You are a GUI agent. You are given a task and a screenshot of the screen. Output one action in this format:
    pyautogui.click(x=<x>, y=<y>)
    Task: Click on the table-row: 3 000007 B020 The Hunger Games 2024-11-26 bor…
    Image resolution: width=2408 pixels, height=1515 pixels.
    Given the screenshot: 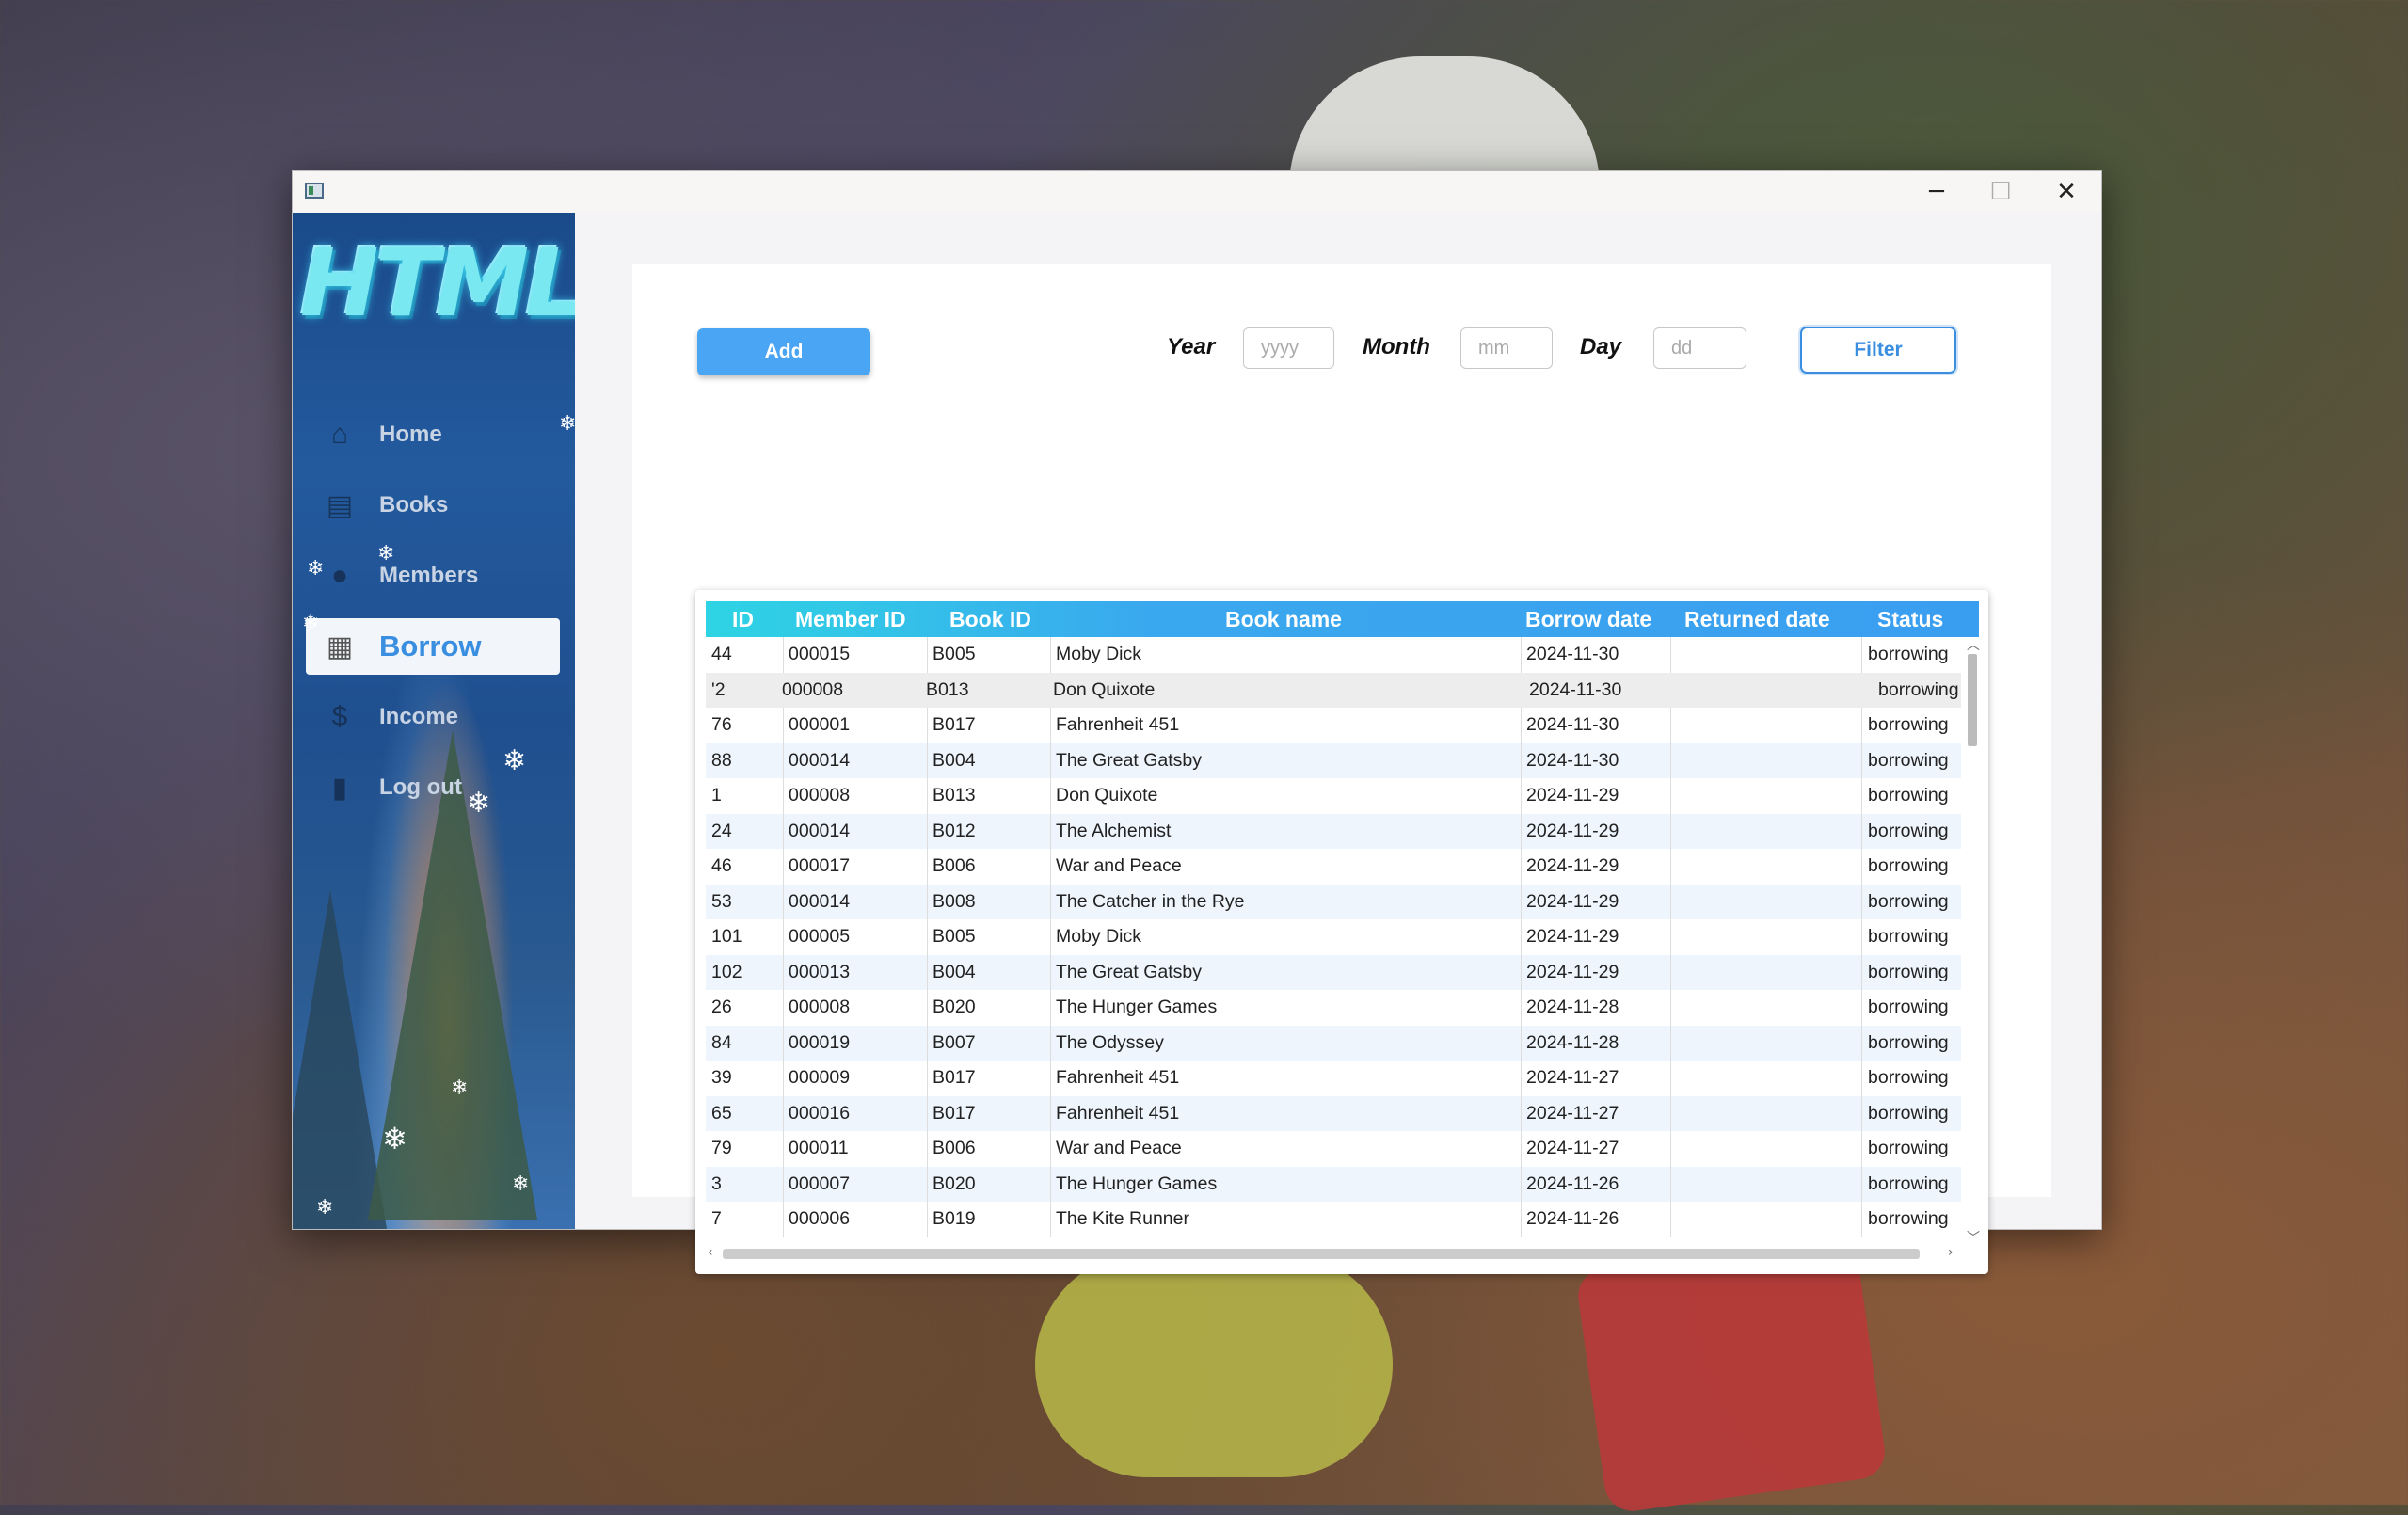 What is the action you would take?
    pyautogui.click(x=1333, y=1184)
    